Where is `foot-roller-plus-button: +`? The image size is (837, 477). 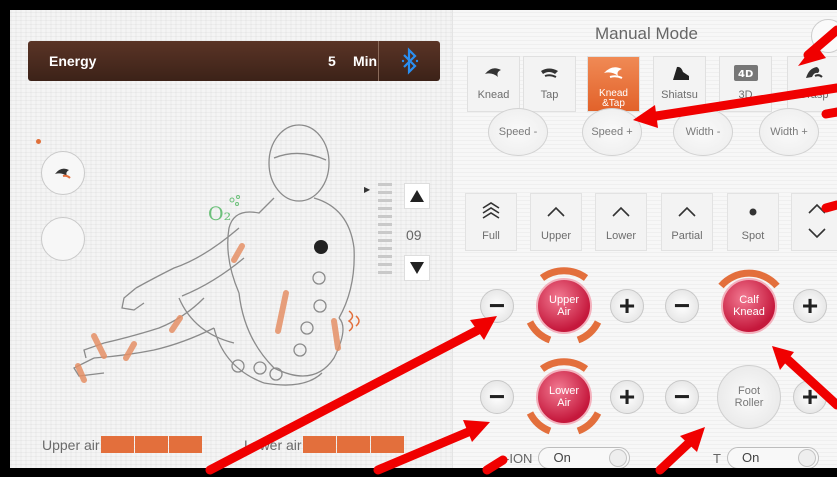 foot-roller-plus-button: + is located at coordinates (810, 397).